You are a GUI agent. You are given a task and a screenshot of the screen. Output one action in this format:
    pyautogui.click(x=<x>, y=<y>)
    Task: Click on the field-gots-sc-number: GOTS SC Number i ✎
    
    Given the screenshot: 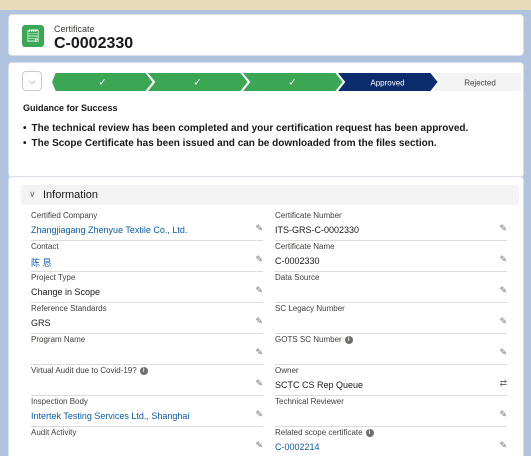 What is the action you would take?
    pyautogui.click(x=391, y=350)
    